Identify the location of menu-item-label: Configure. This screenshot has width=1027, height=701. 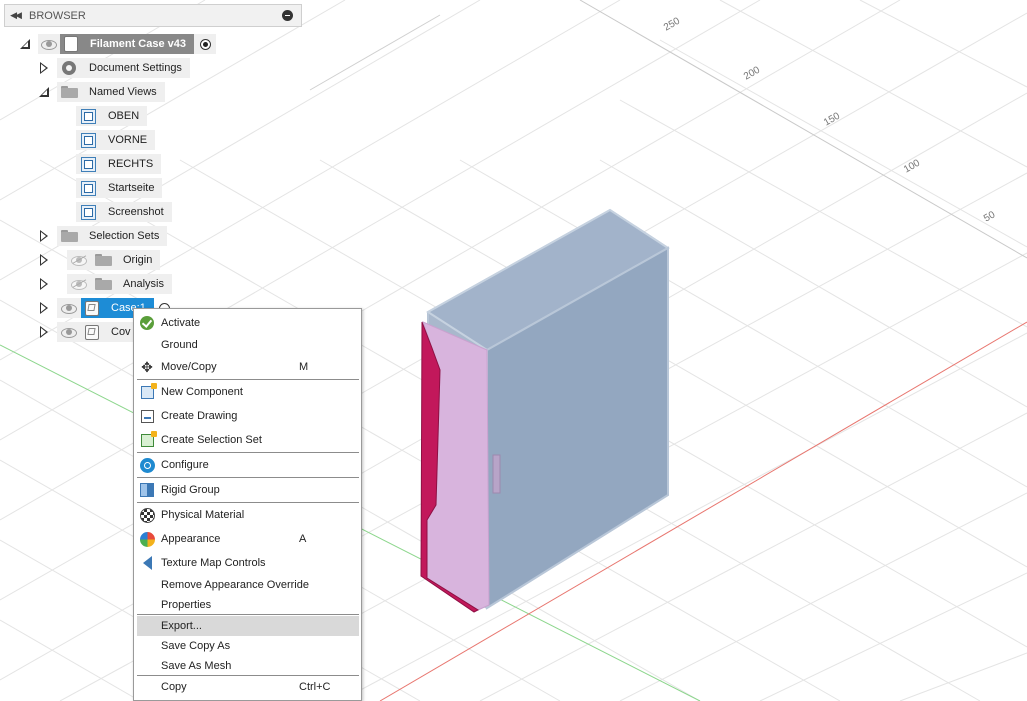
(185, 465).